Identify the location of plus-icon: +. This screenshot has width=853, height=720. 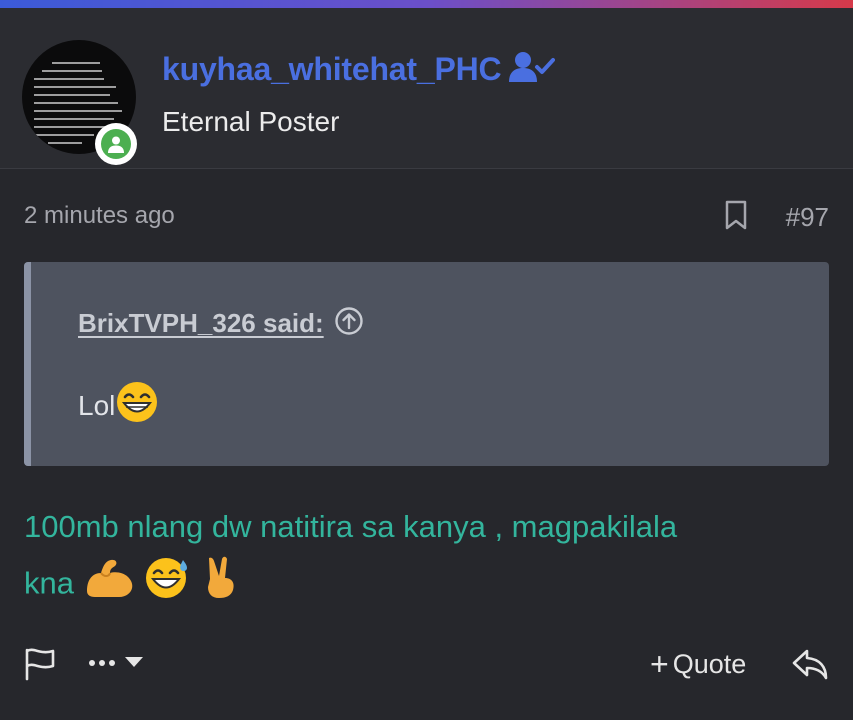
(659, 663).